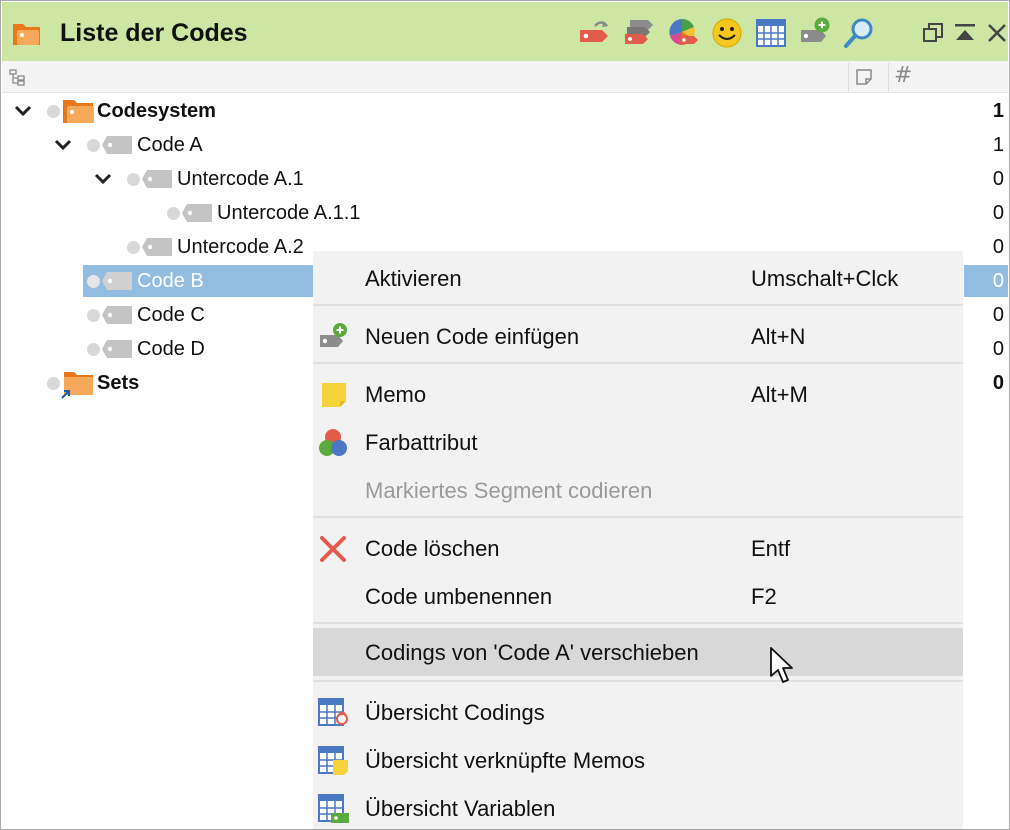 Image resolution: width=1010 pixels, height=830 pixels. Describe the element at coordinates (638, 278) in the screenshot. I see `menu-item-activate: Aktivieren Umschalt+Clck` at that location.